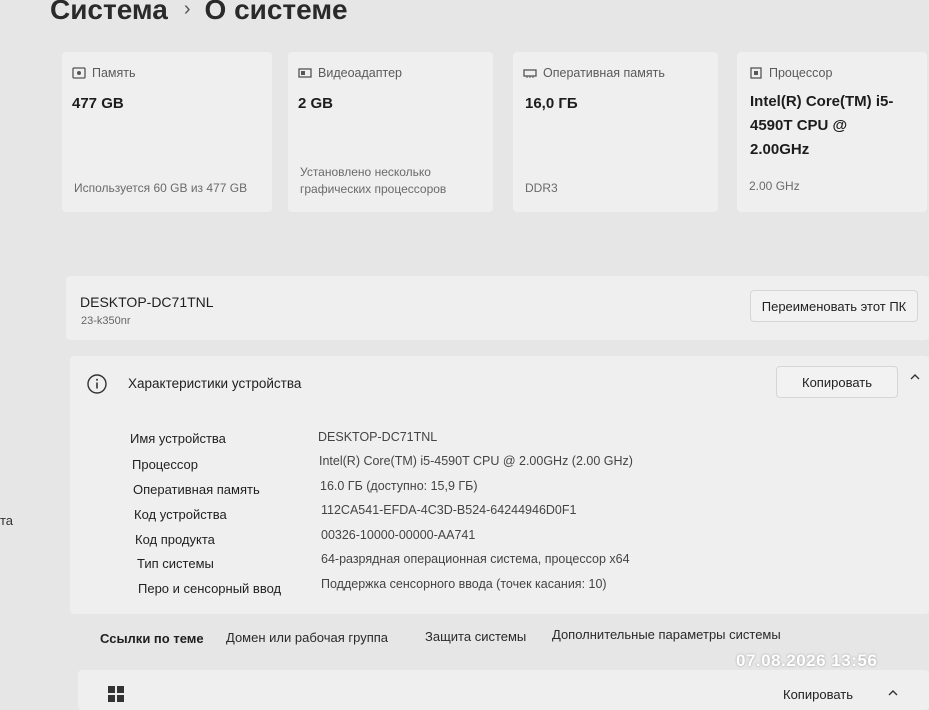  What do you see at coordinates (152, 638) in the screenshot?
I see `related-links-title: Ссылки по теме` at bounding box center [152, 638].